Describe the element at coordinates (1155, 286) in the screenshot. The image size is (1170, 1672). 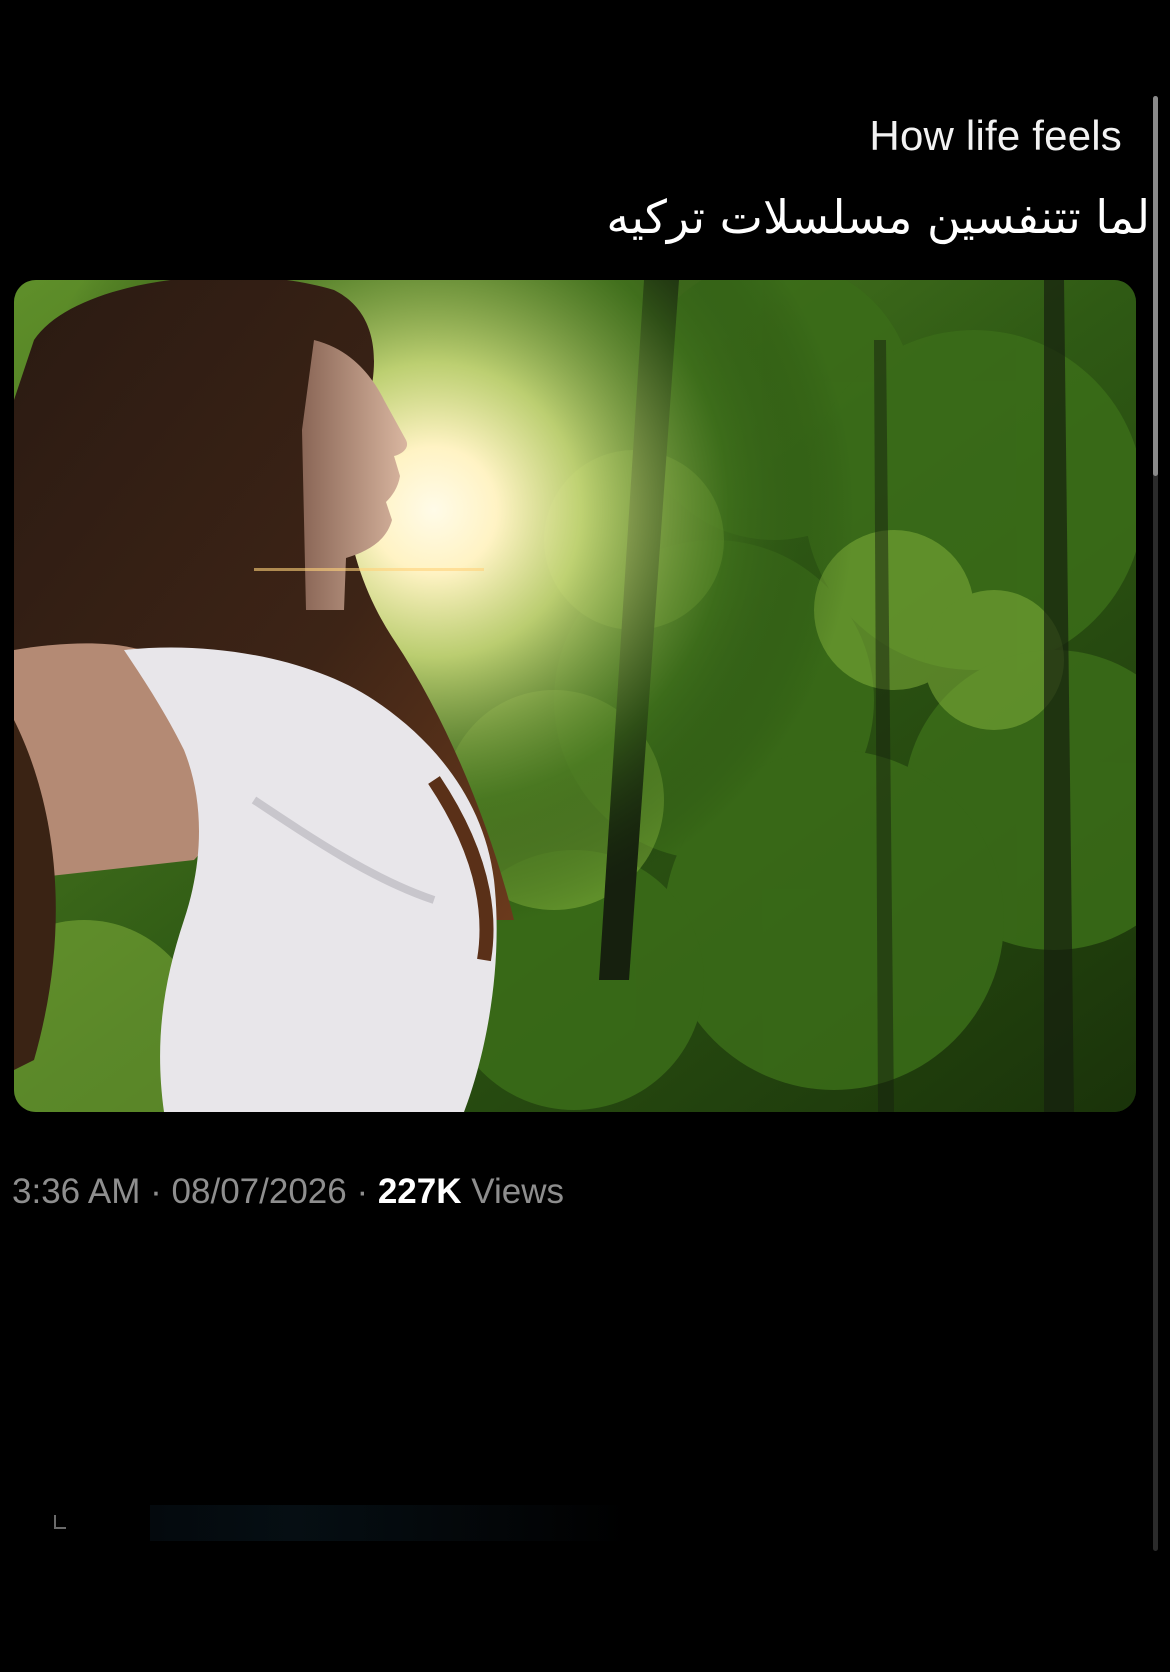
I see `scrollbar-thumb` at that location.